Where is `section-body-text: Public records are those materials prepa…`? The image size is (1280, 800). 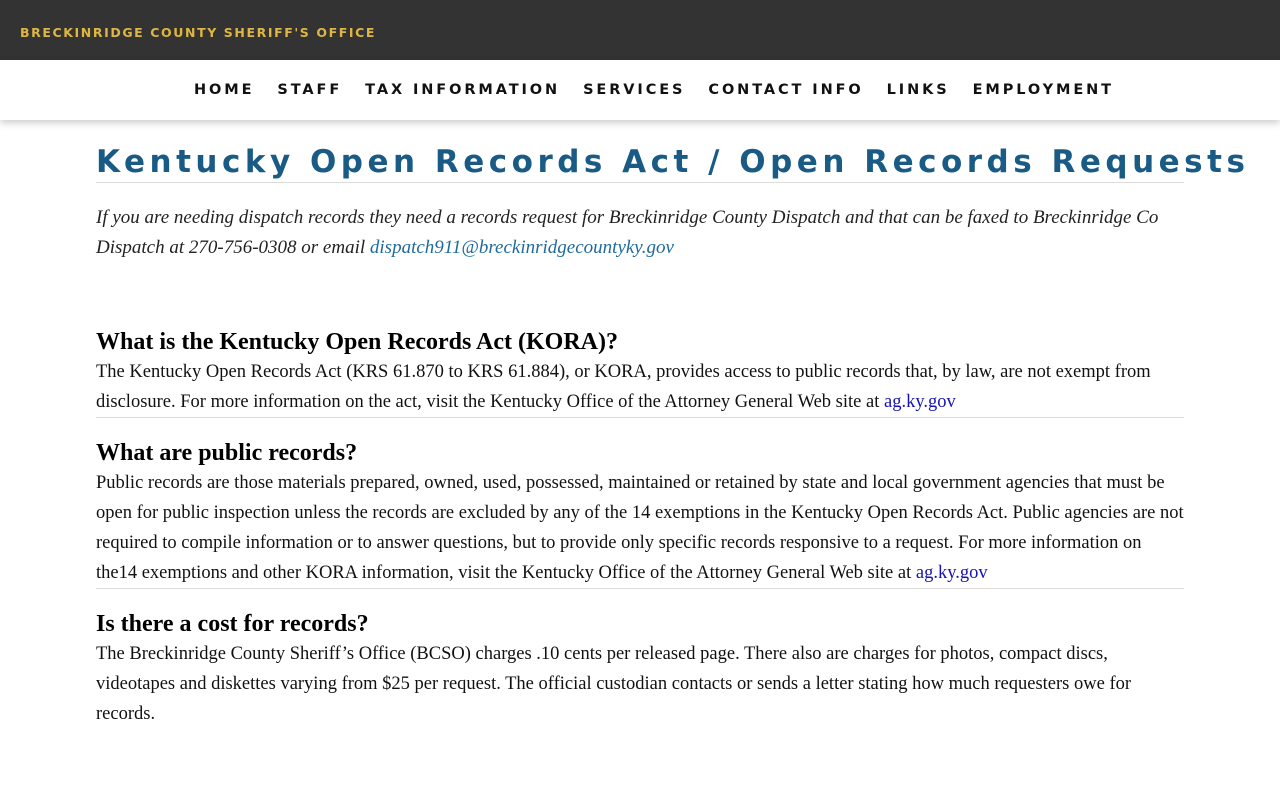 section-body-text: Public records are those materials prepa… is located at coordinates (640, 528).